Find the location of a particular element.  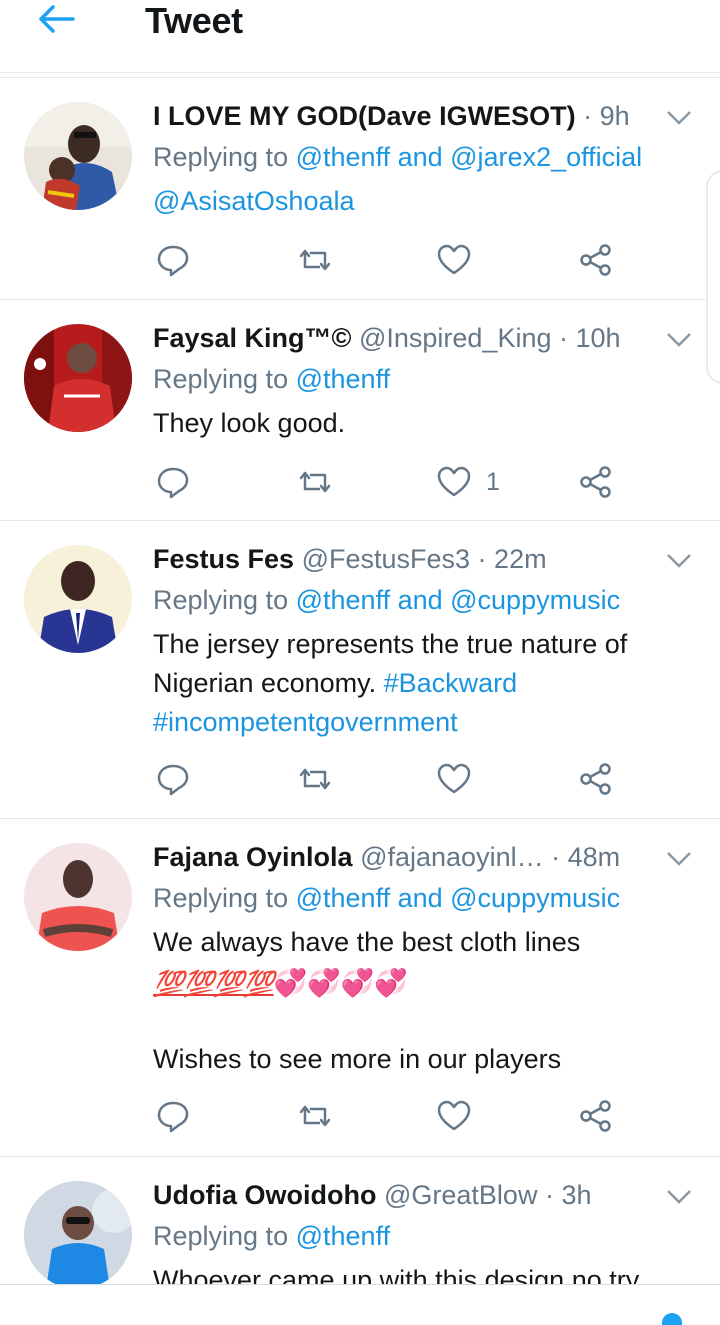

mention-link: @thenff and @jarex2_official is located at coordinates (469, 157).